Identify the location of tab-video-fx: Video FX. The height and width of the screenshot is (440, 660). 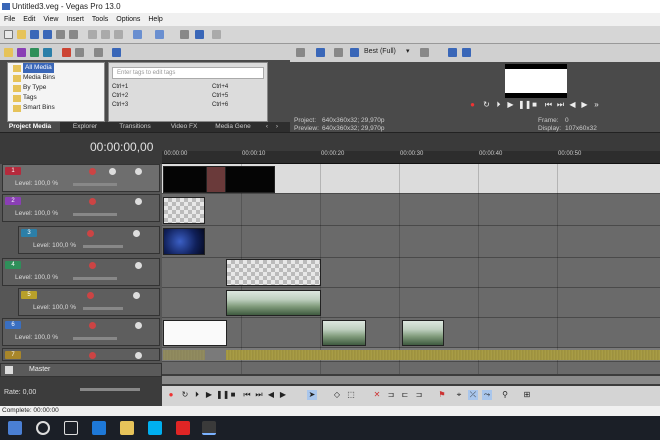
(184, 127).